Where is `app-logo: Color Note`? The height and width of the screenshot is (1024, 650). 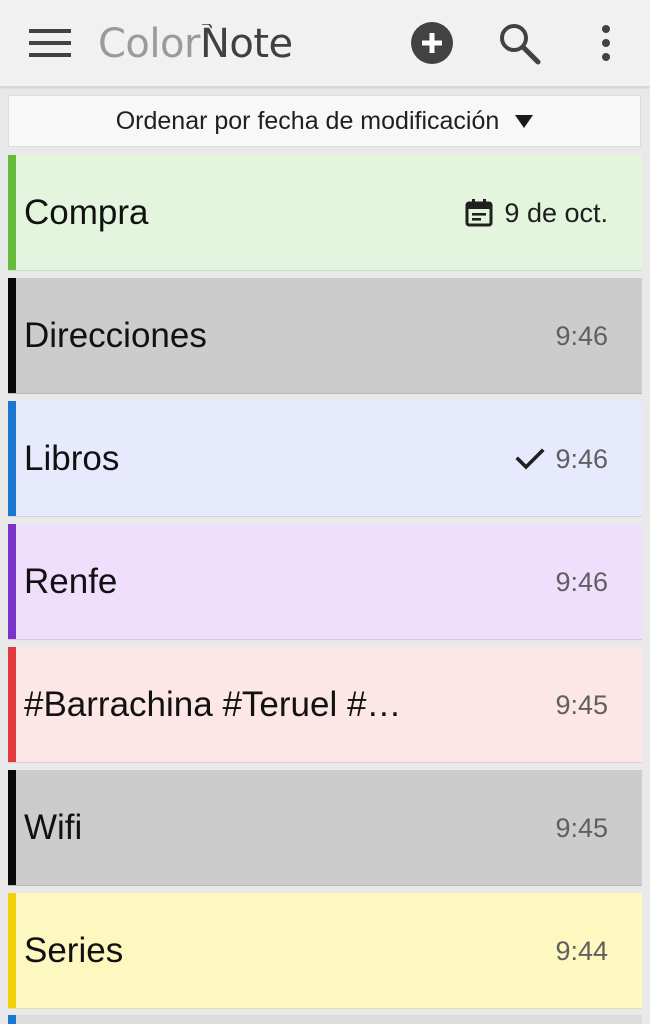
app-logo: Color Note is located at coordinates (195, 44).